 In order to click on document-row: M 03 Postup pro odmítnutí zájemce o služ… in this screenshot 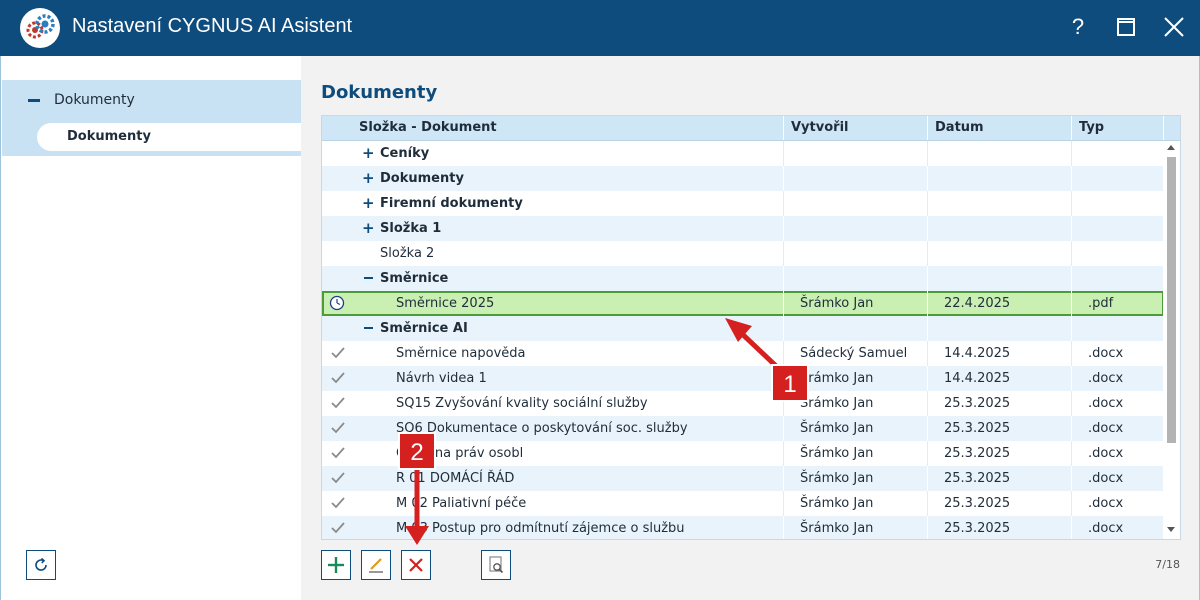, I will do `click(743, 527)`.